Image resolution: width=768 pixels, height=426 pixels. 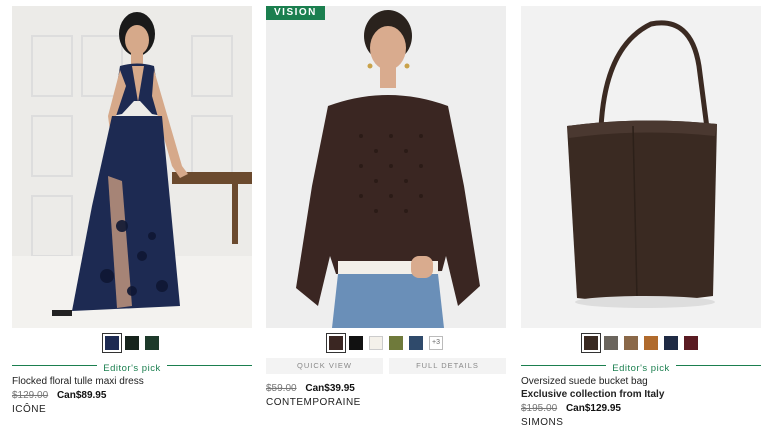 I want to click on color-swatches: +3, so click(x=386, y=343).